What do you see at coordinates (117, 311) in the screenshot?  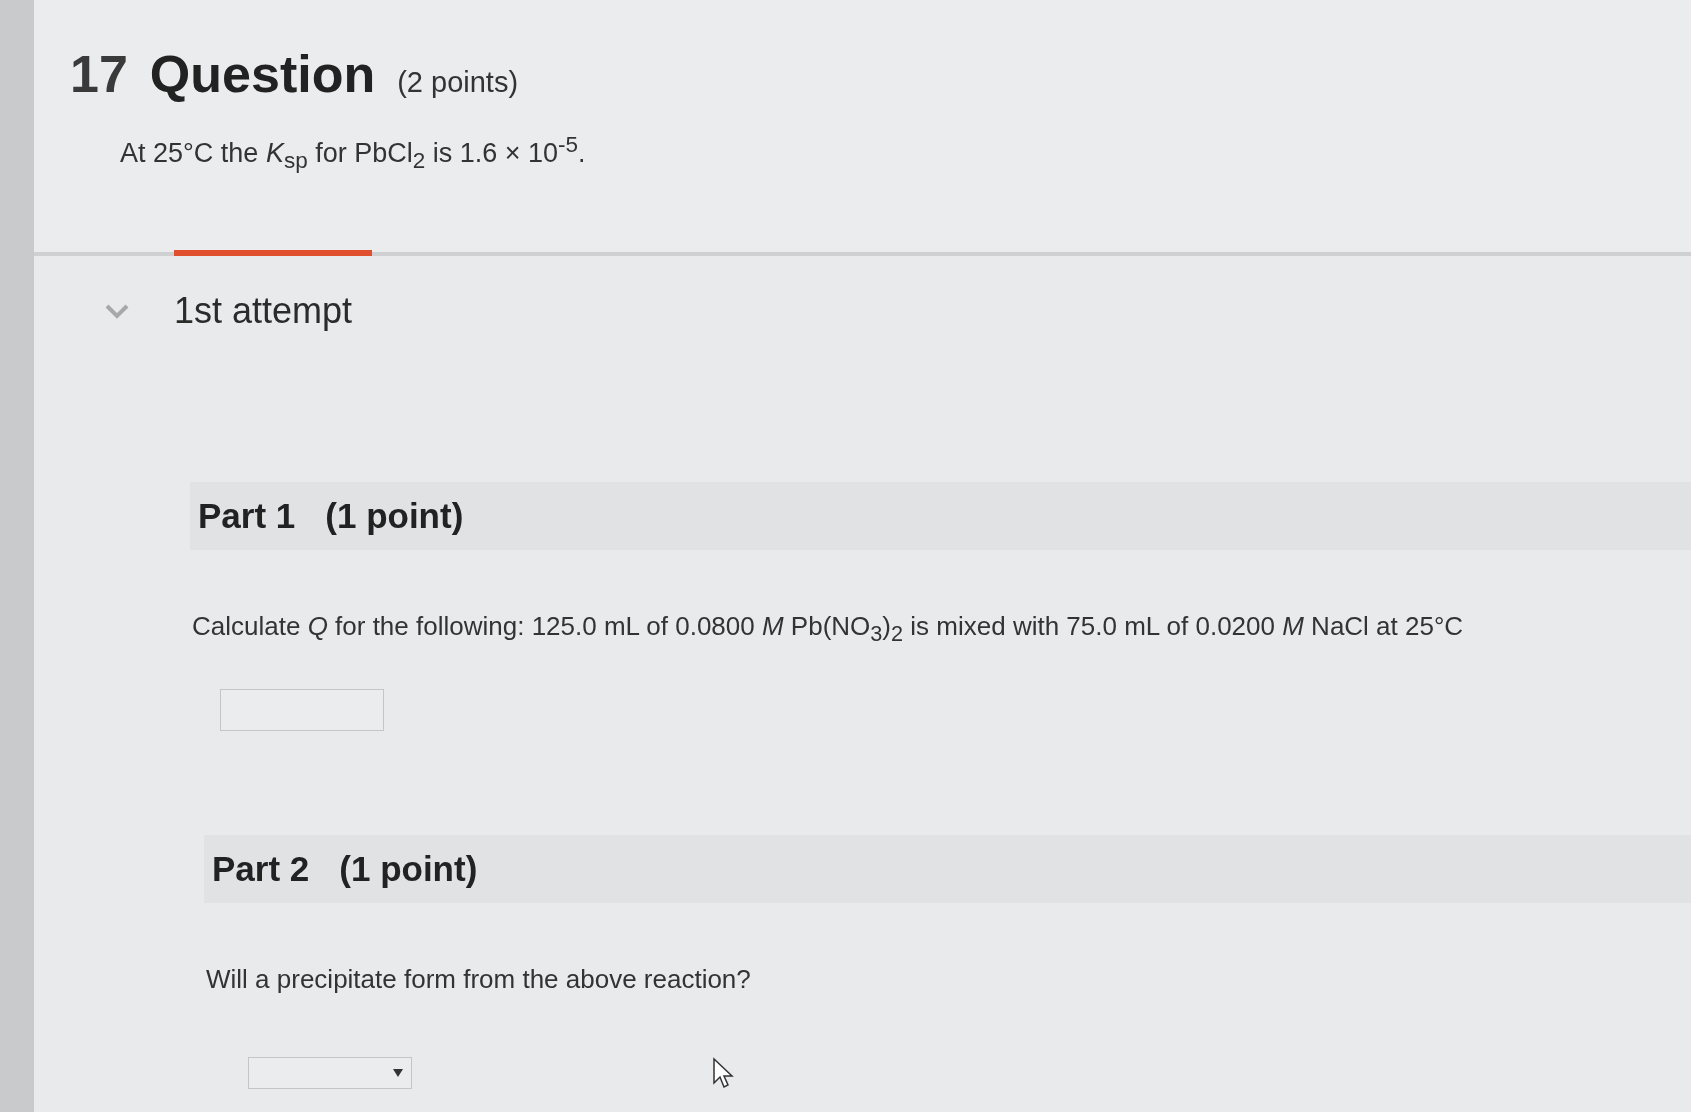 I see `chevron-icon` at bounding box center [117, 311].